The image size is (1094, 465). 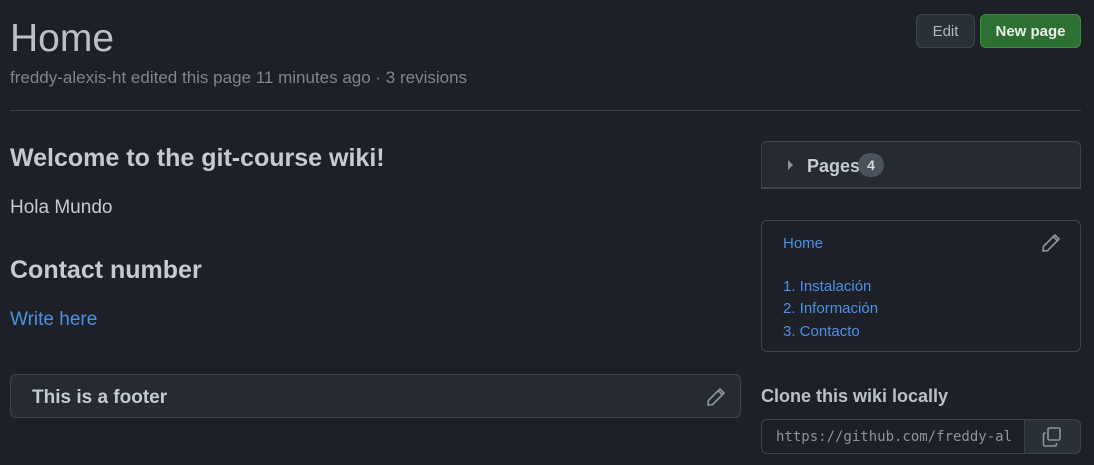 I want to click on pages-count-badge: 4, so click(x=871, y=165).